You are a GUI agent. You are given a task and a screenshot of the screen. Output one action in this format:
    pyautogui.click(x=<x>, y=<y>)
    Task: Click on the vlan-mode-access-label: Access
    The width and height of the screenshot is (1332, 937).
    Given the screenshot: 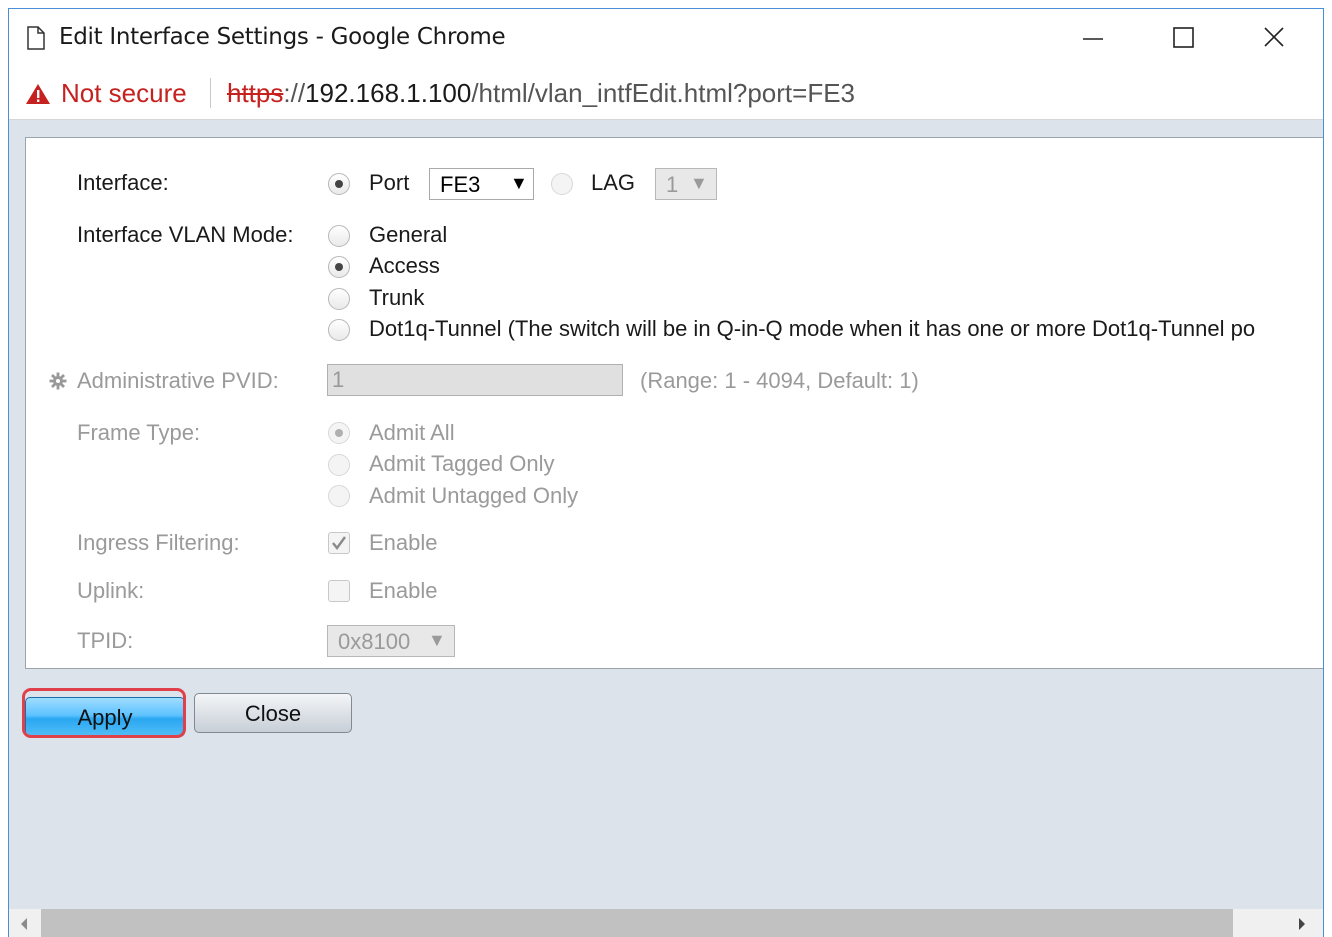 What is the action you would take?
    pyautogui.click(x=404, y=265)
    